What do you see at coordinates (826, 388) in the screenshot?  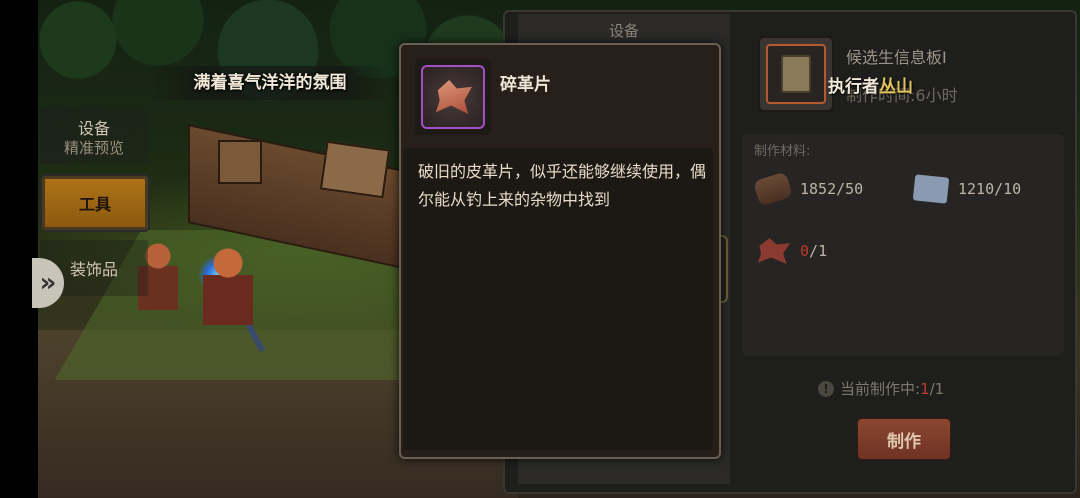 I see `warning-icon: !` at bounding box center [826, 388].